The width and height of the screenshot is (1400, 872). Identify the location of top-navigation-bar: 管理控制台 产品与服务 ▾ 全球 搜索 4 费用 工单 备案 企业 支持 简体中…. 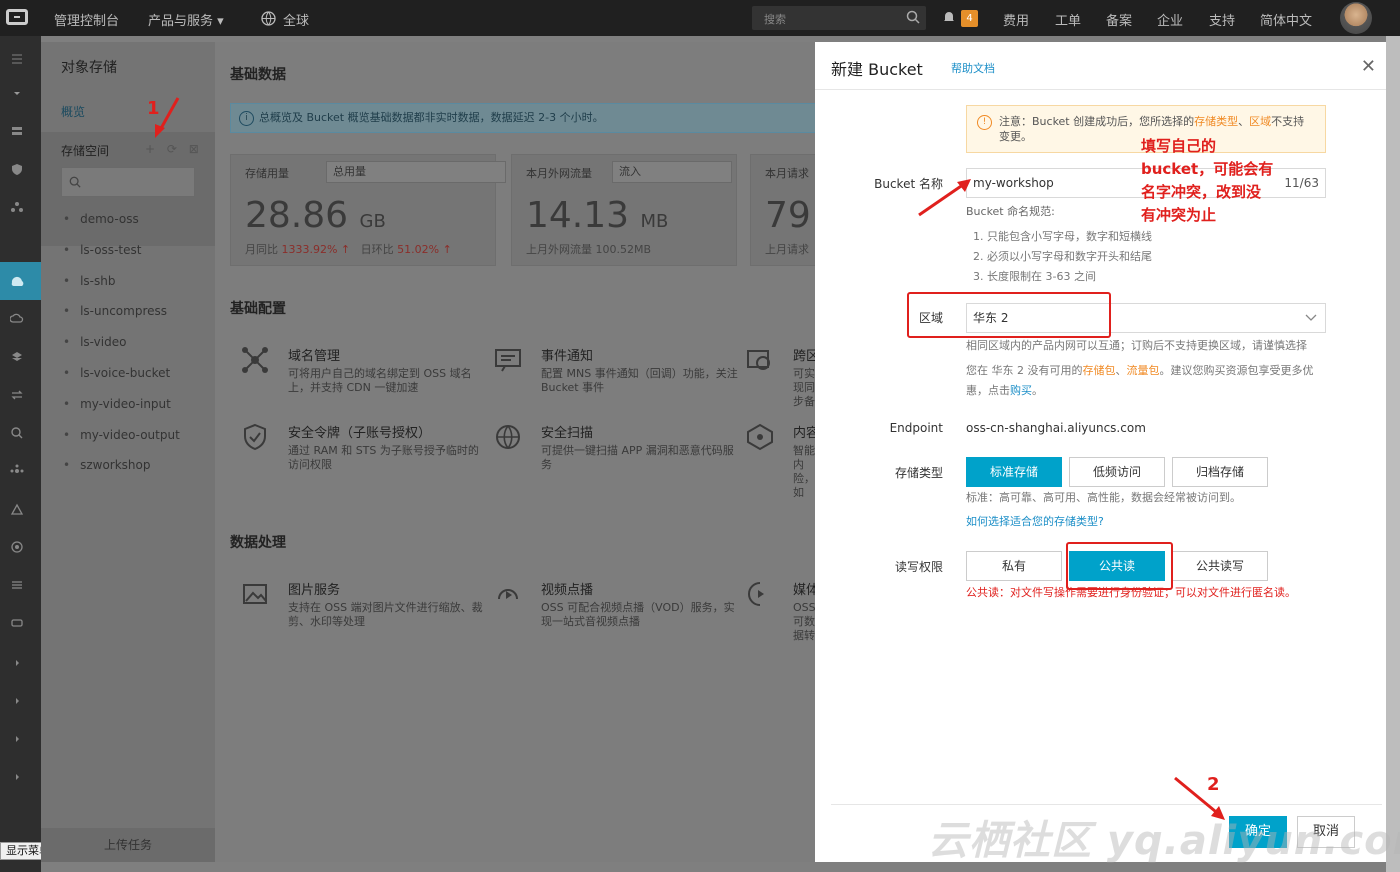
(700, 18).